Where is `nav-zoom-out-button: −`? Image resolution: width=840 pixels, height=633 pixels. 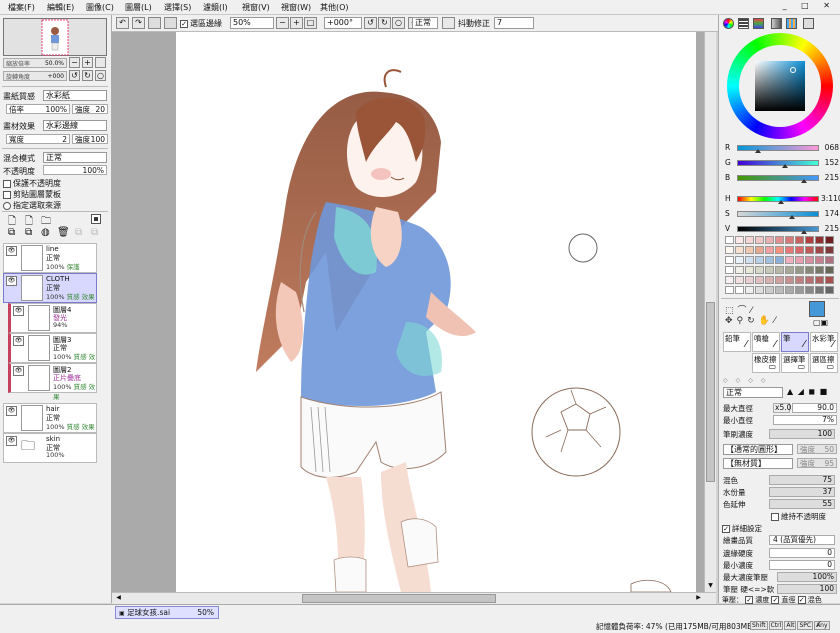
nav-zoom-out-button: − is located at coordinates (74, 62).